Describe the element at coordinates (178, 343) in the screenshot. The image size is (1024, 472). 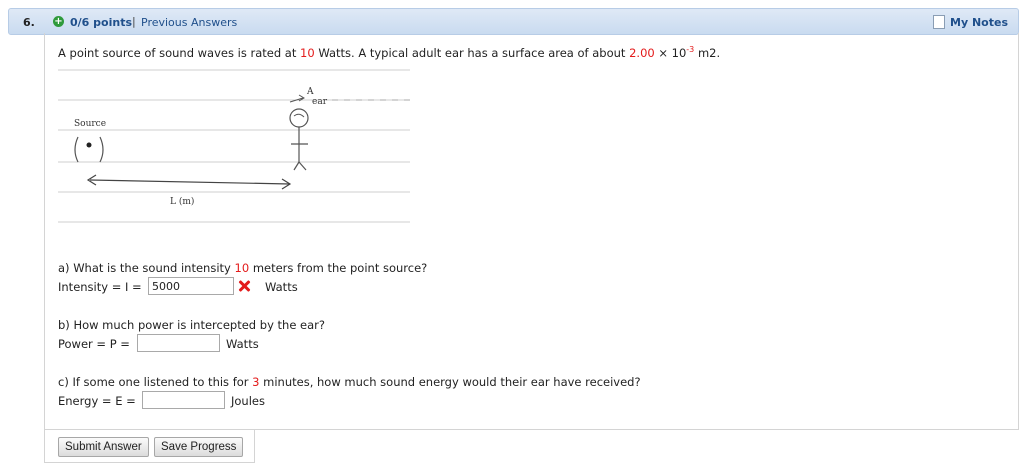
I see `power-input` at that location.